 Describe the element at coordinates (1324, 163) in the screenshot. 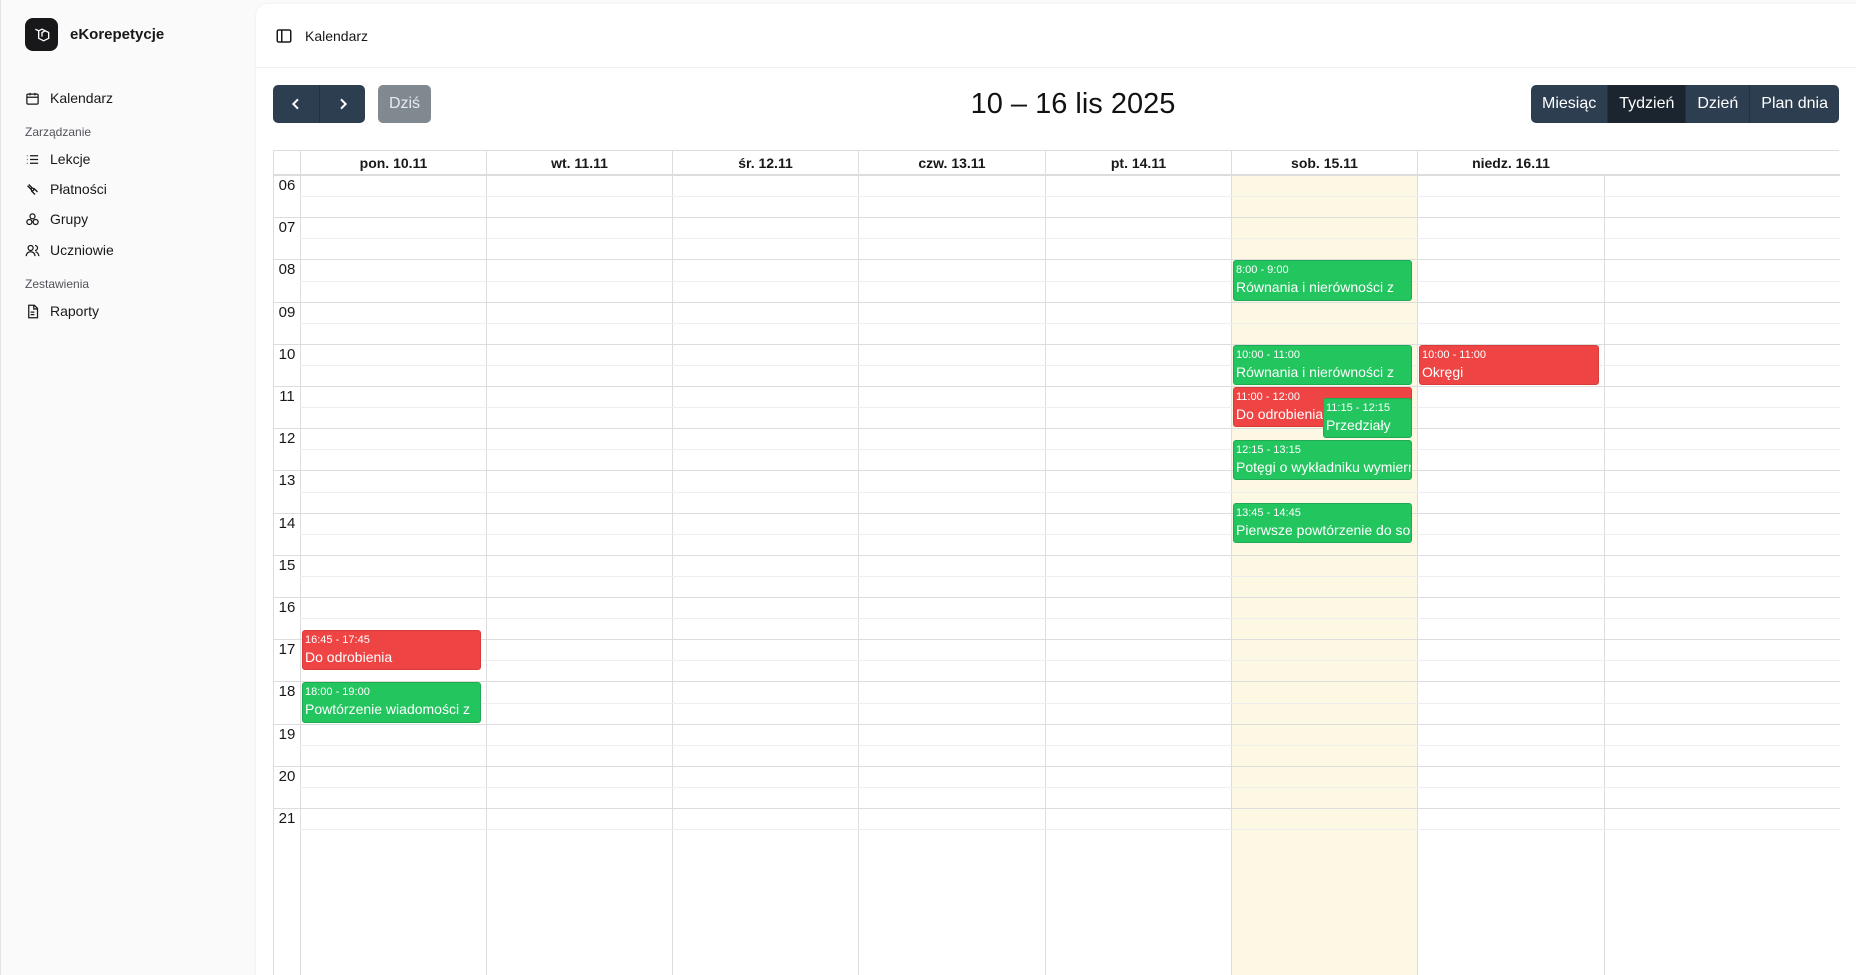

I see `day-header: sob. 15.11` at that location.